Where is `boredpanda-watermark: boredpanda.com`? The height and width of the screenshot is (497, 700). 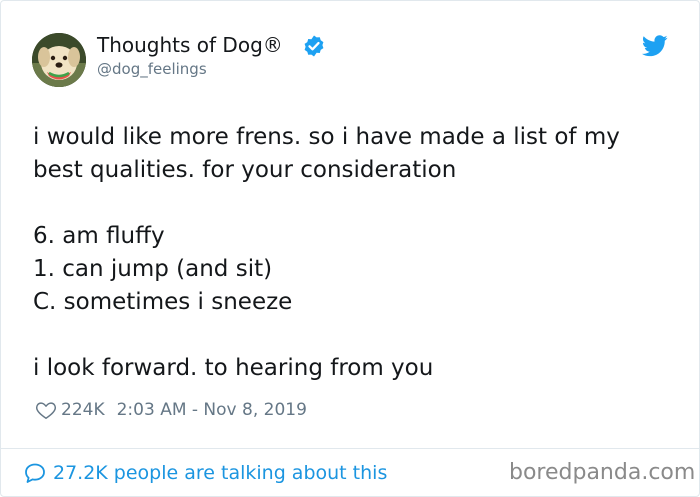 boredpanda-watermark: boredpanda.com is located at coordinates (602, 472).